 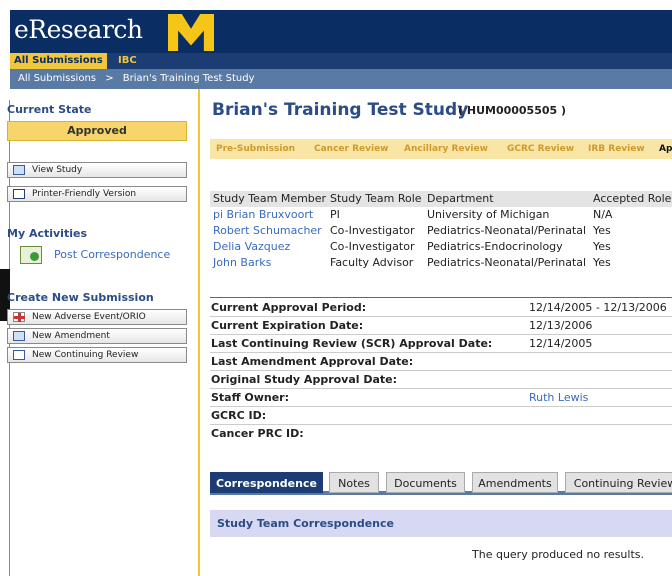 I want to click on printer-icon, so click(x=19, y=194).